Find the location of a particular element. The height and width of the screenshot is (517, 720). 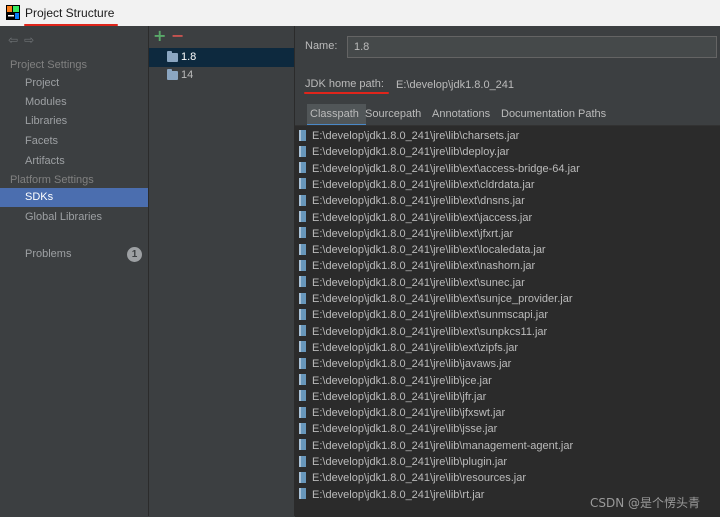

classpath-entry: E:\develop\jdk1.8.0_241\jre\lib\jfr.jar is located at coordinates (392, 397).